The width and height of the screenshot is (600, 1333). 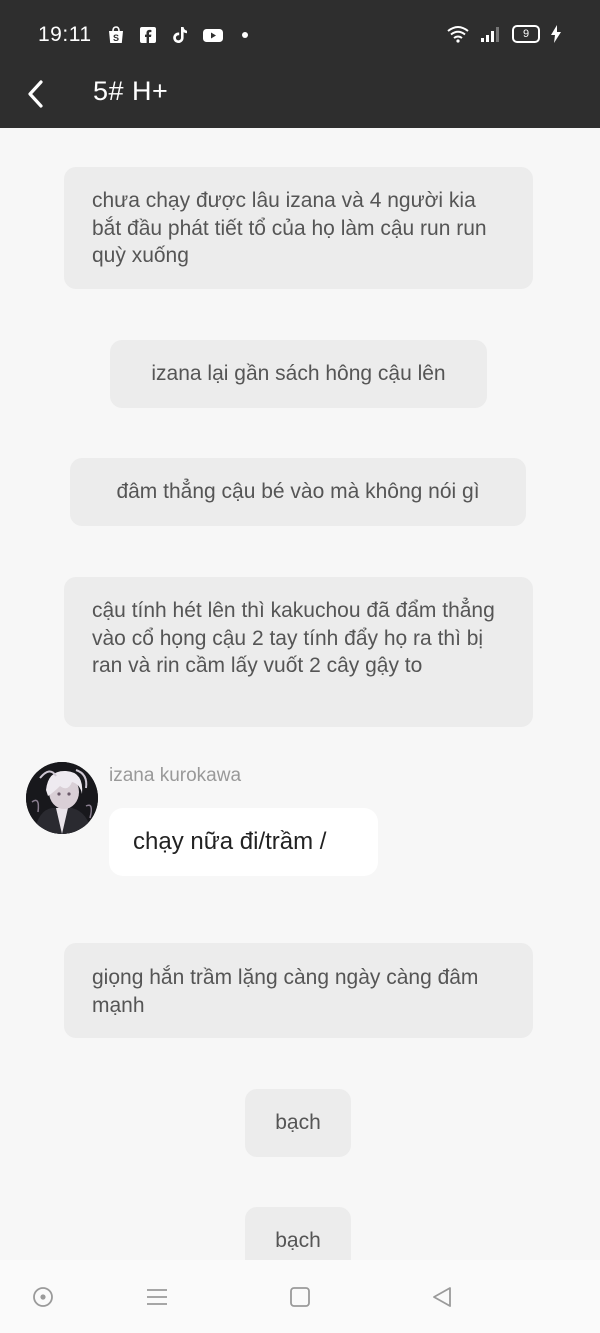 I want to click on chevron-left-icon, so click(x=35, y=94).